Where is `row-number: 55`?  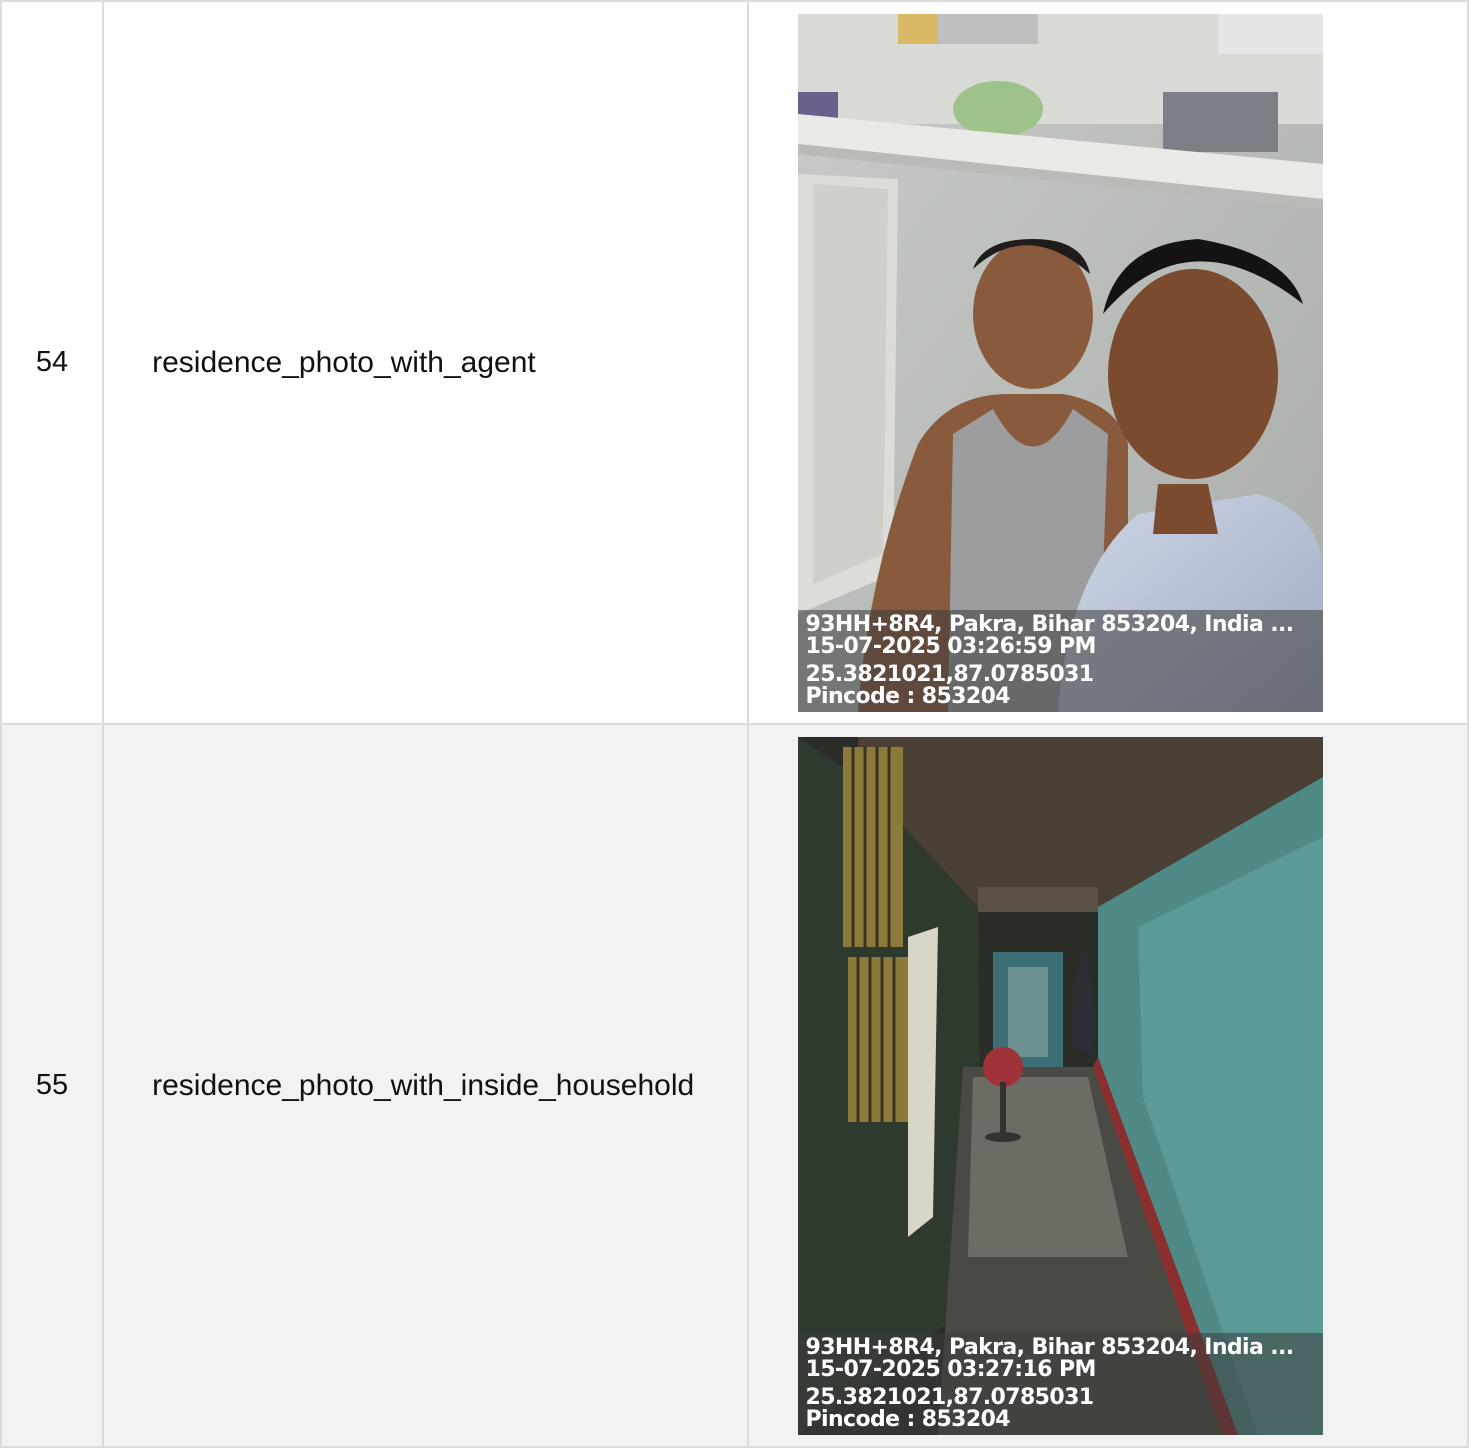
row-number: 55 is located at coordinates (52, 1085).